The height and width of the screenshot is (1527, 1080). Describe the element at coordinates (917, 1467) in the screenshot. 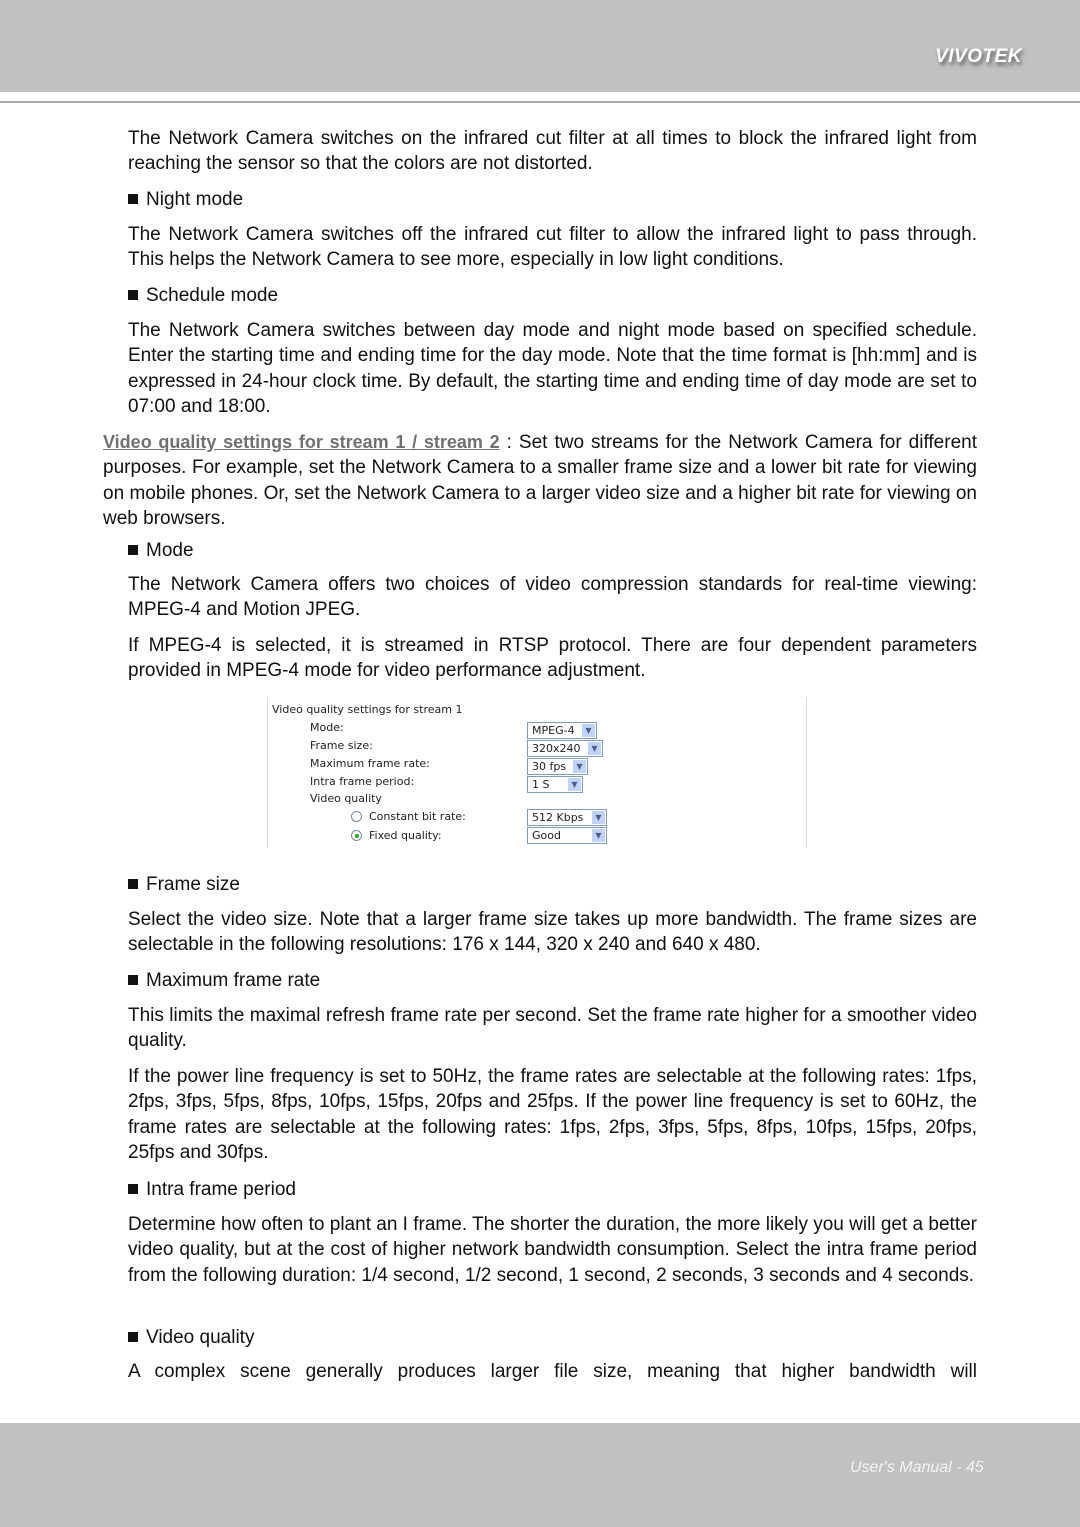

I see `page-number: User's Manual - 45` at that location.